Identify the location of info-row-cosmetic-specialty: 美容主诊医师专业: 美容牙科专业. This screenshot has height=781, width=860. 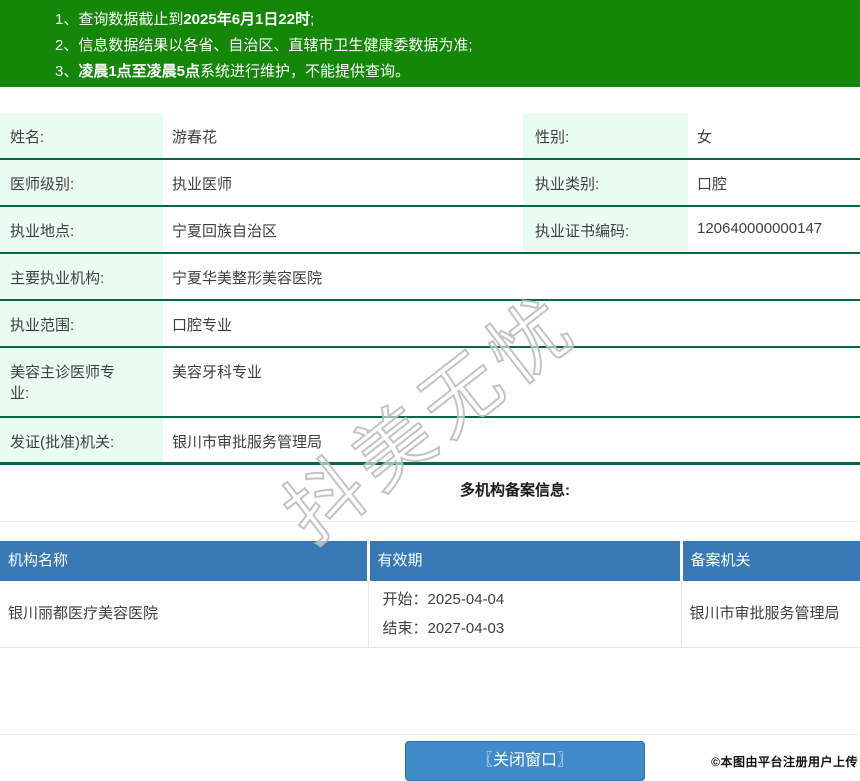
(430, 383).